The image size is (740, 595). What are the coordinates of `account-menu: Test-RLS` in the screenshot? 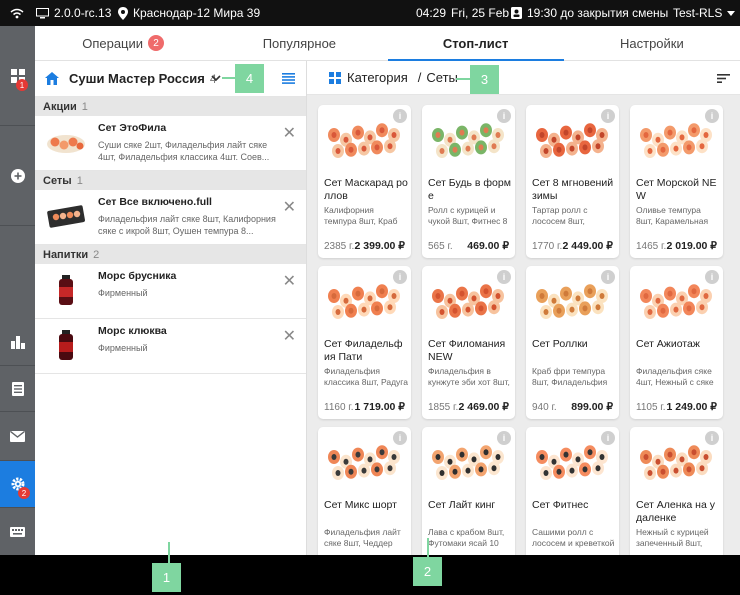 It's located at (704, 13).